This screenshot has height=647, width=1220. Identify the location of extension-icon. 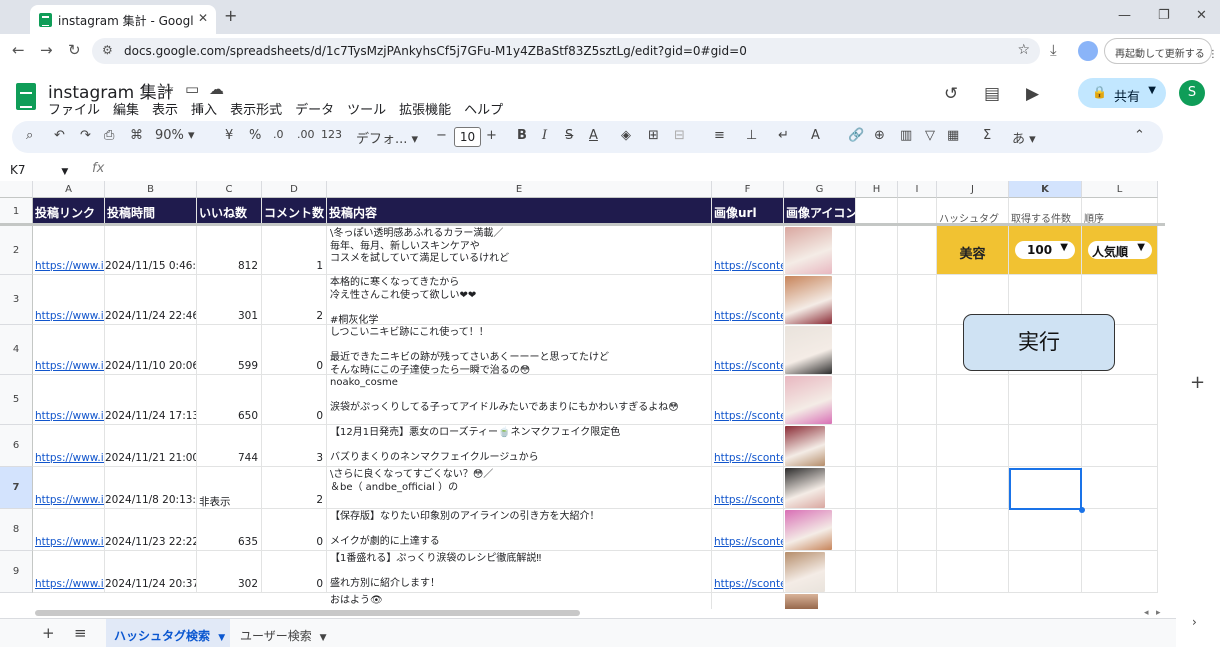
(1088, 51).